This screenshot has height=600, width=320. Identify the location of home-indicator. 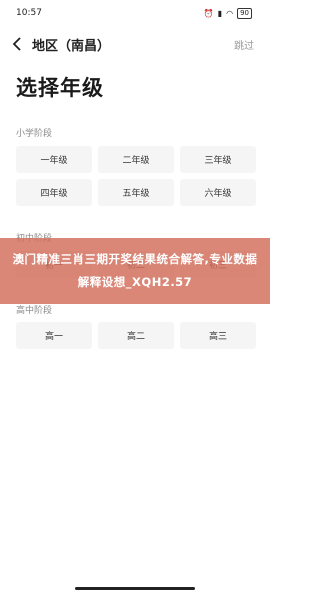
(135, 588).